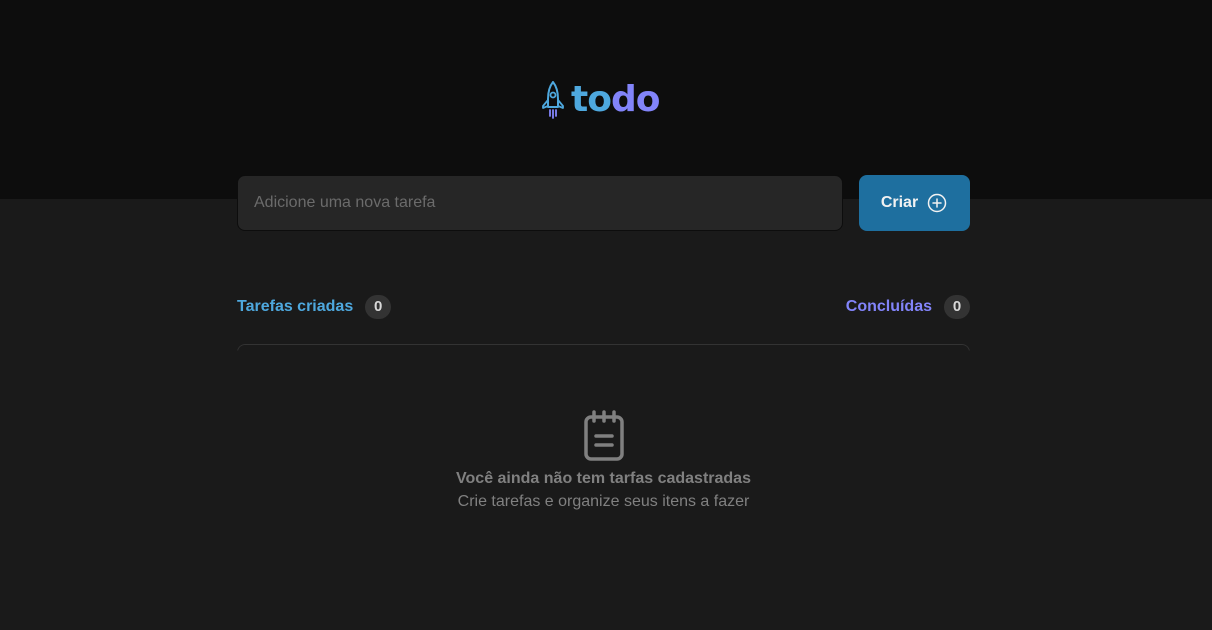 This screenshot has width=1212, height=630. I want to click on app-logo: to do, so click(601, 99).